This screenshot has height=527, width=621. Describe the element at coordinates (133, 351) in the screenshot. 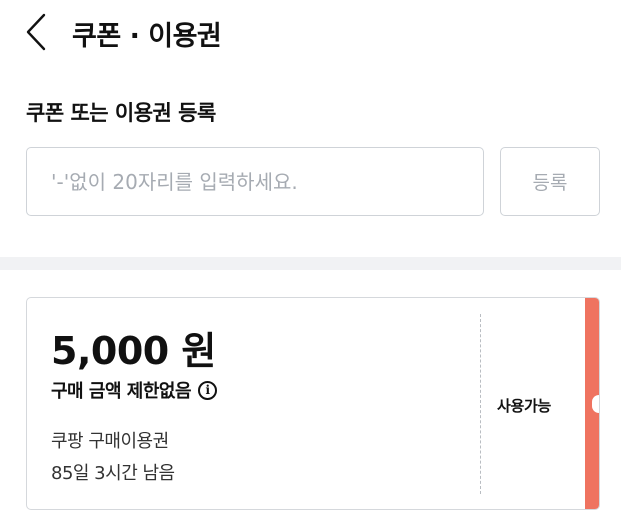

I see `coupon-amount: 5,000 원` at that location.